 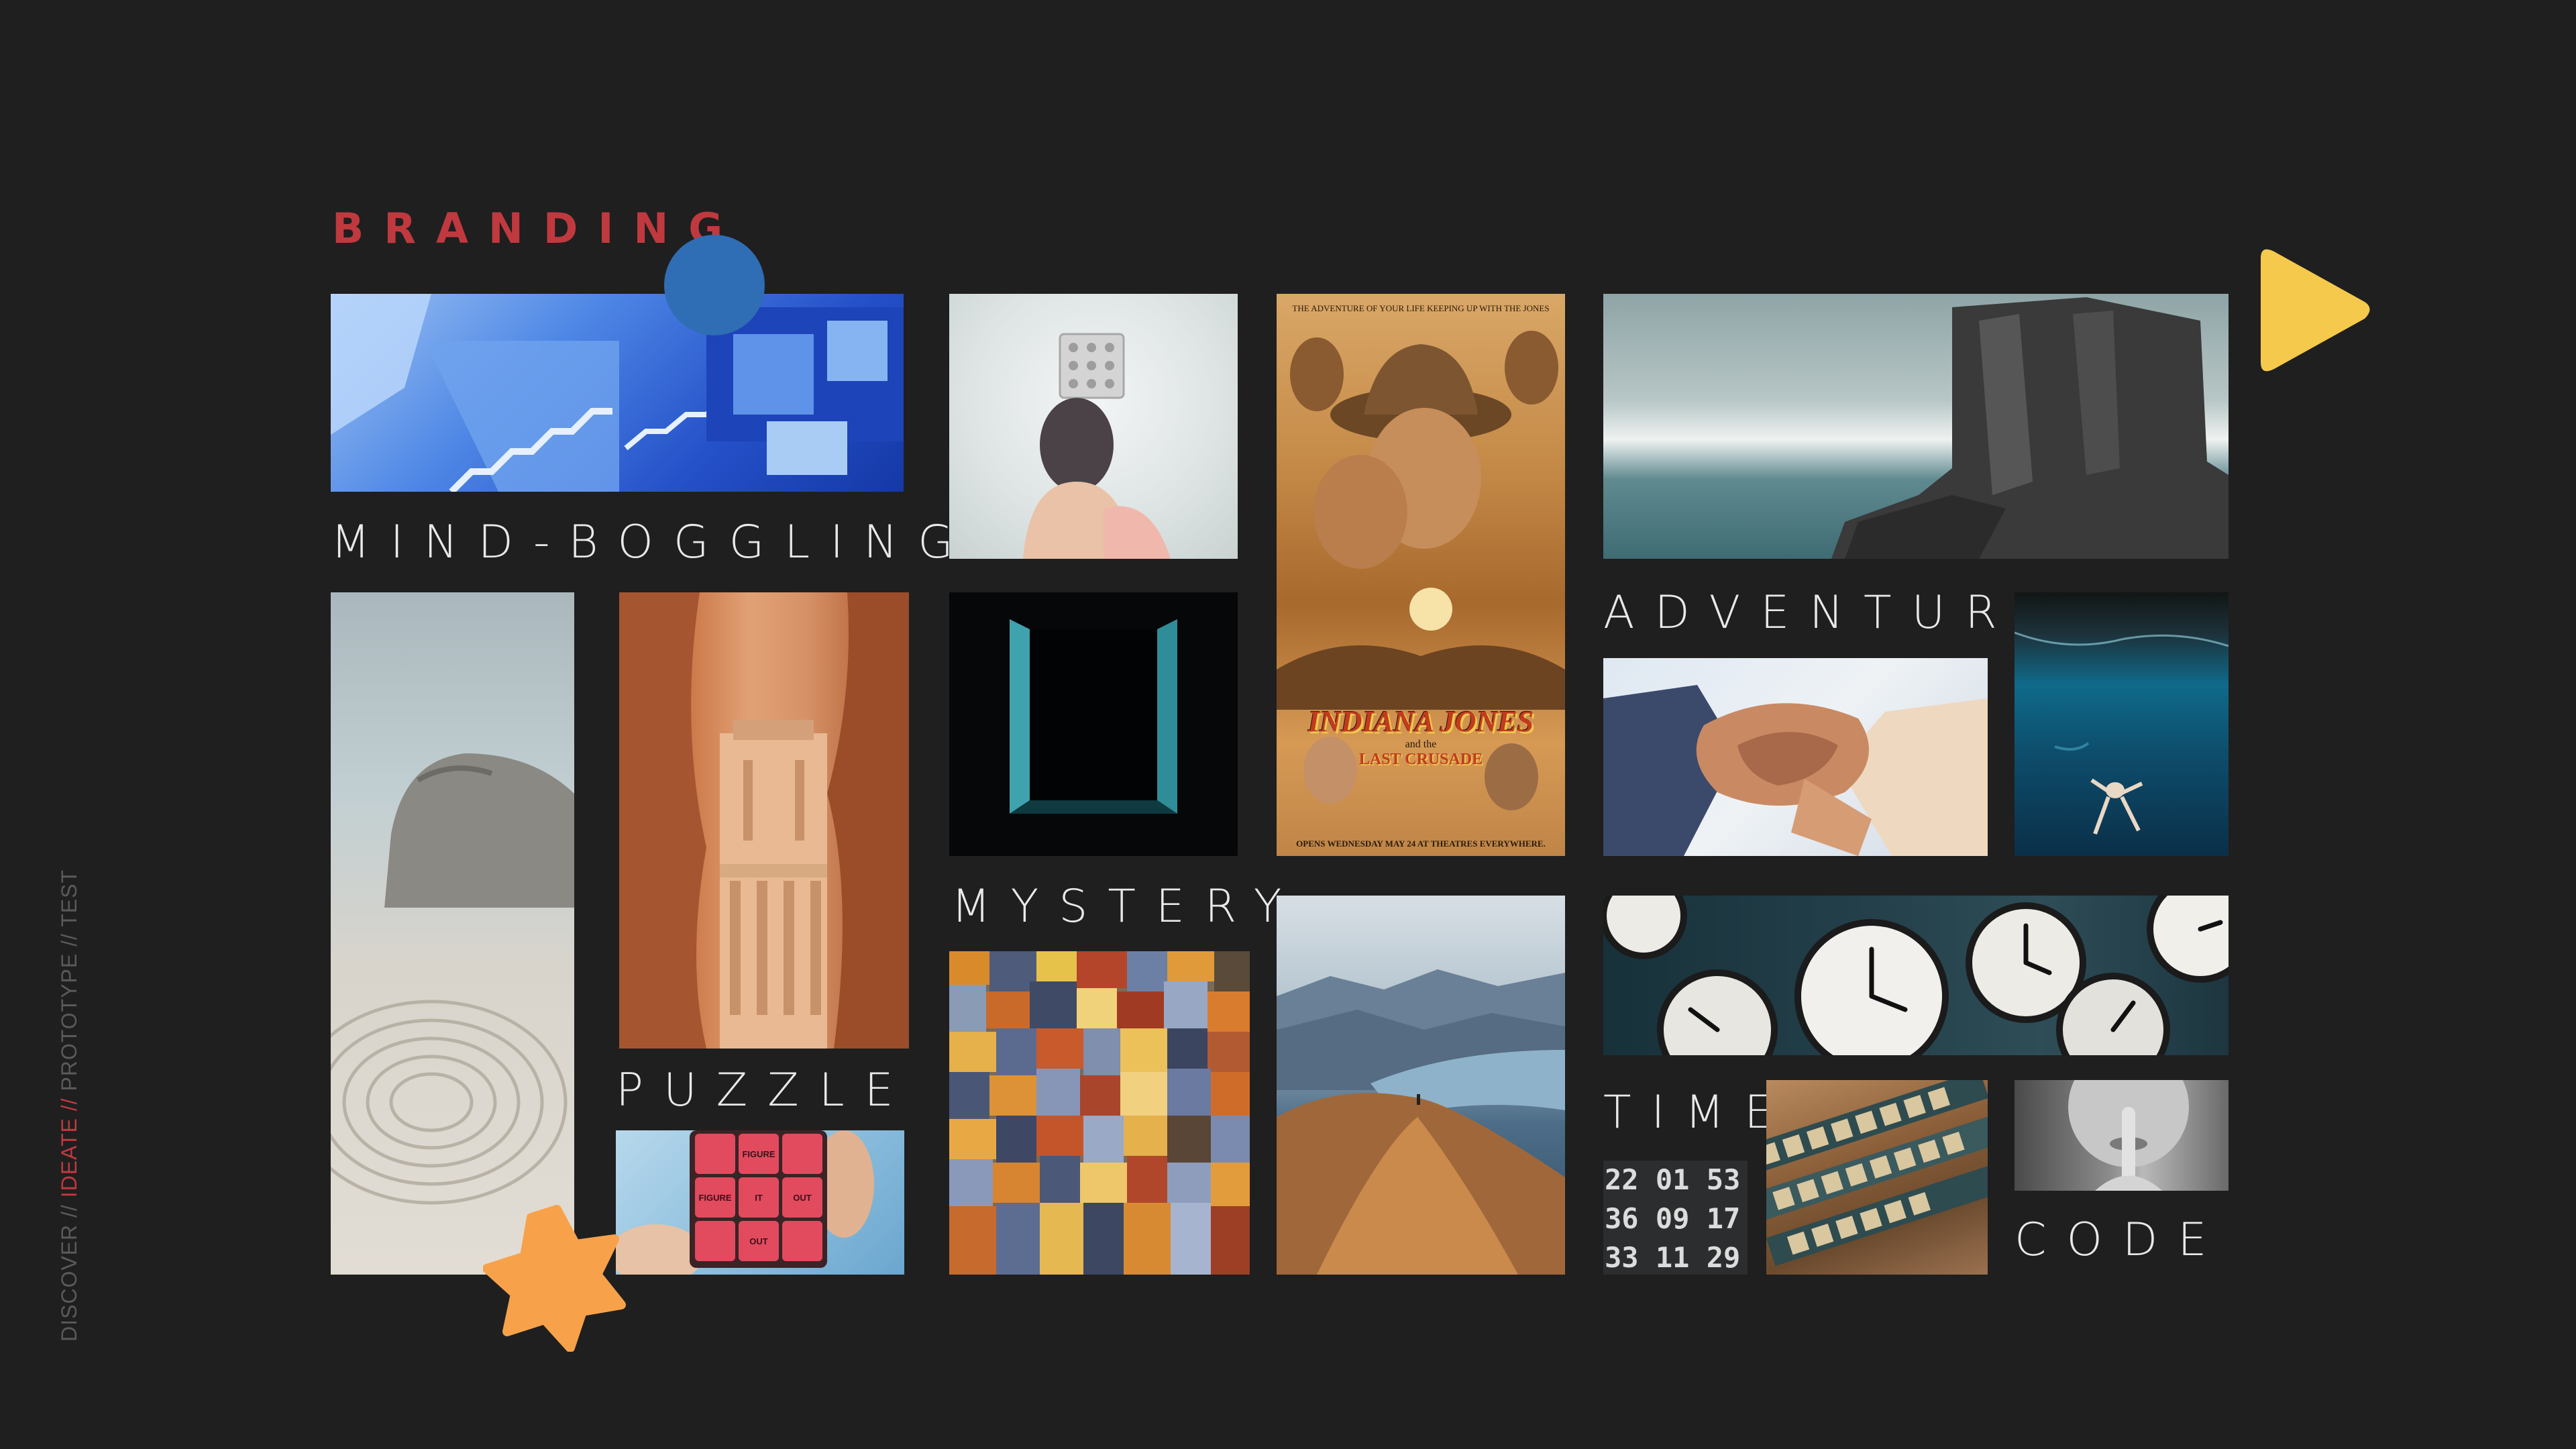 What do you see at coordinates (617, 393) in the screenshot?
I see `photo-blue-architecture` at bounding box center [617, 393].